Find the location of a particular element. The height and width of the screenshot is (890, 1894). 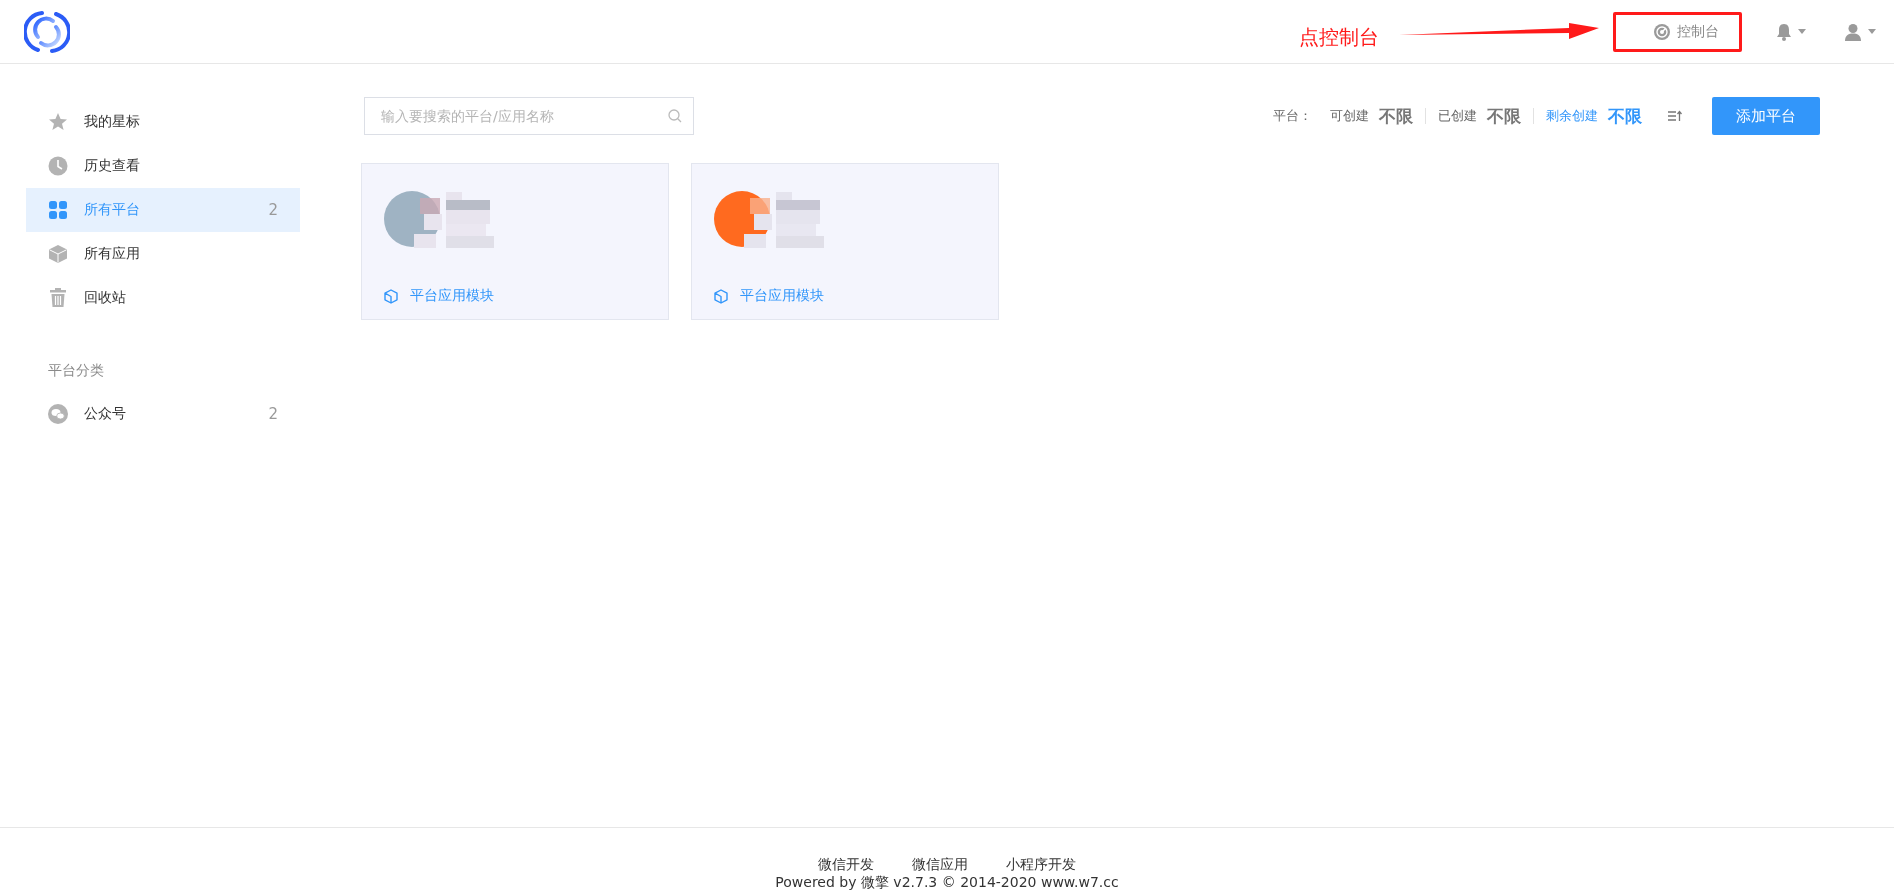

sidebar-item: 公众号 2 is located at coordinates (163, 414).